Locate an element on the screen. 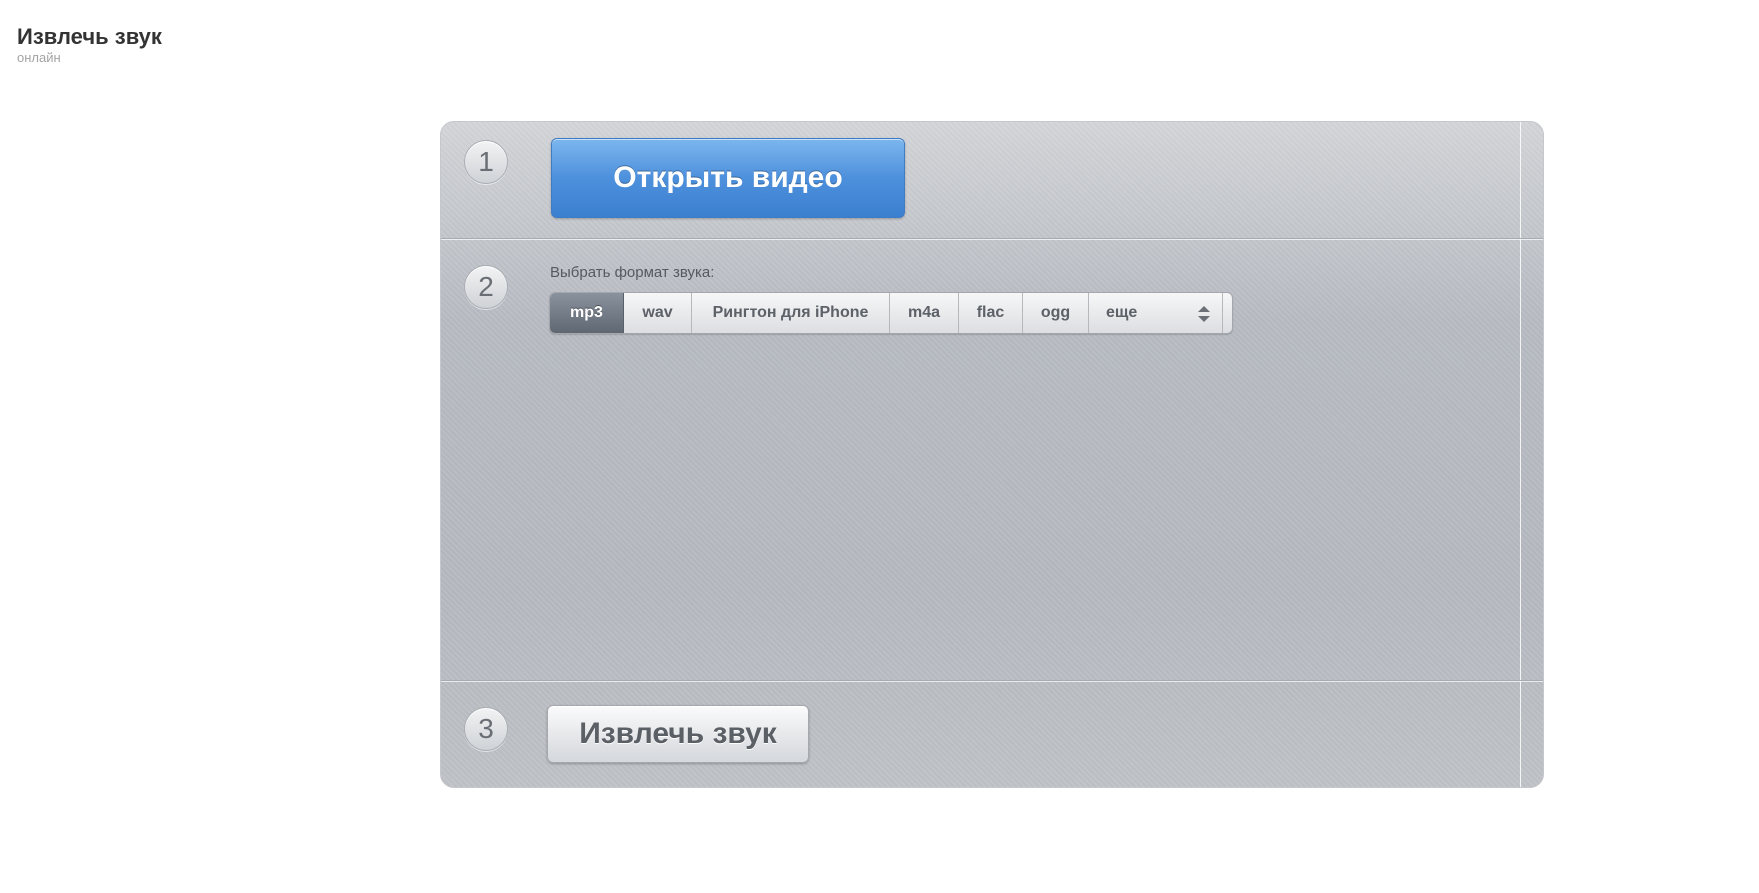 The height and width of the screenshot is (893, 1759). updown-arrows-icon is located at coordinates (1204, 314).